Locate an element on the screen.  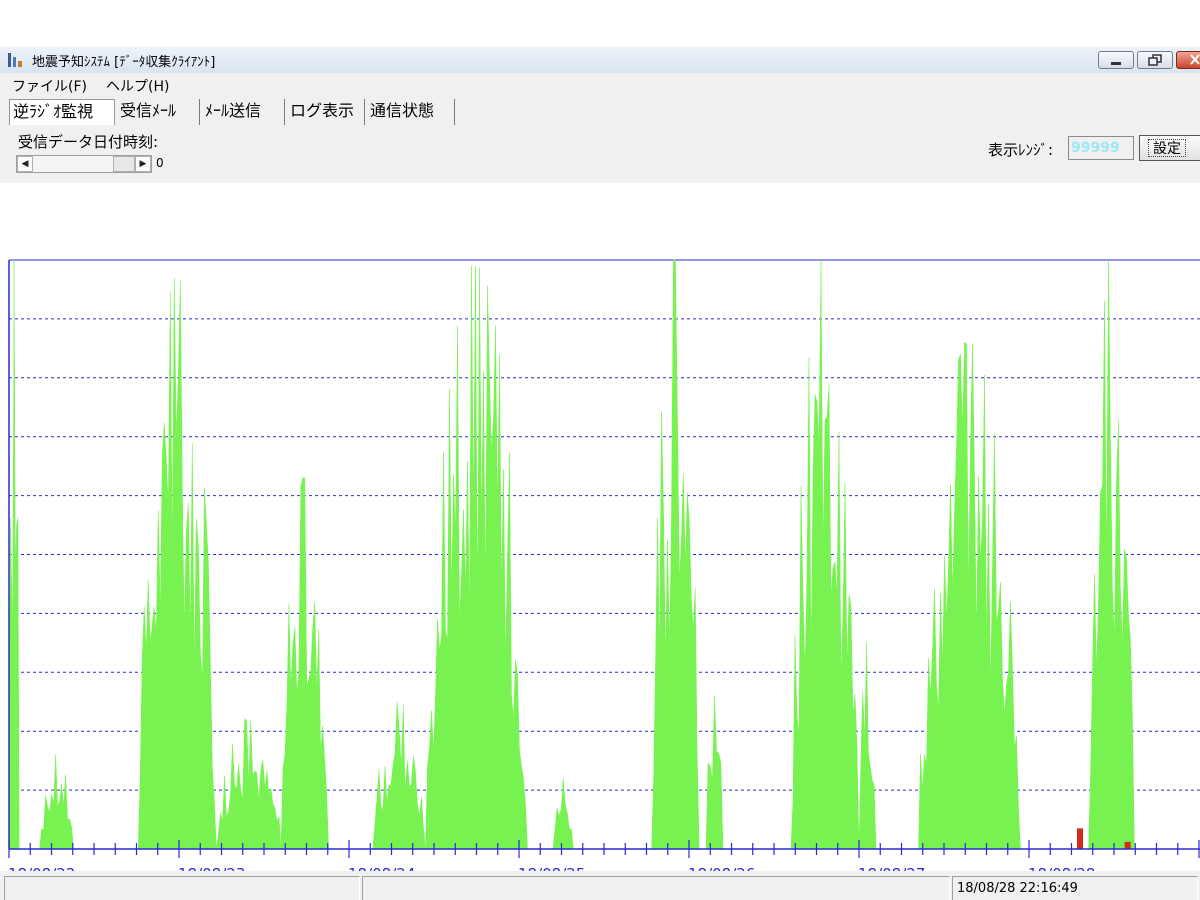
scroll-right-icon: ▶ is located at coordinates (143, 164).